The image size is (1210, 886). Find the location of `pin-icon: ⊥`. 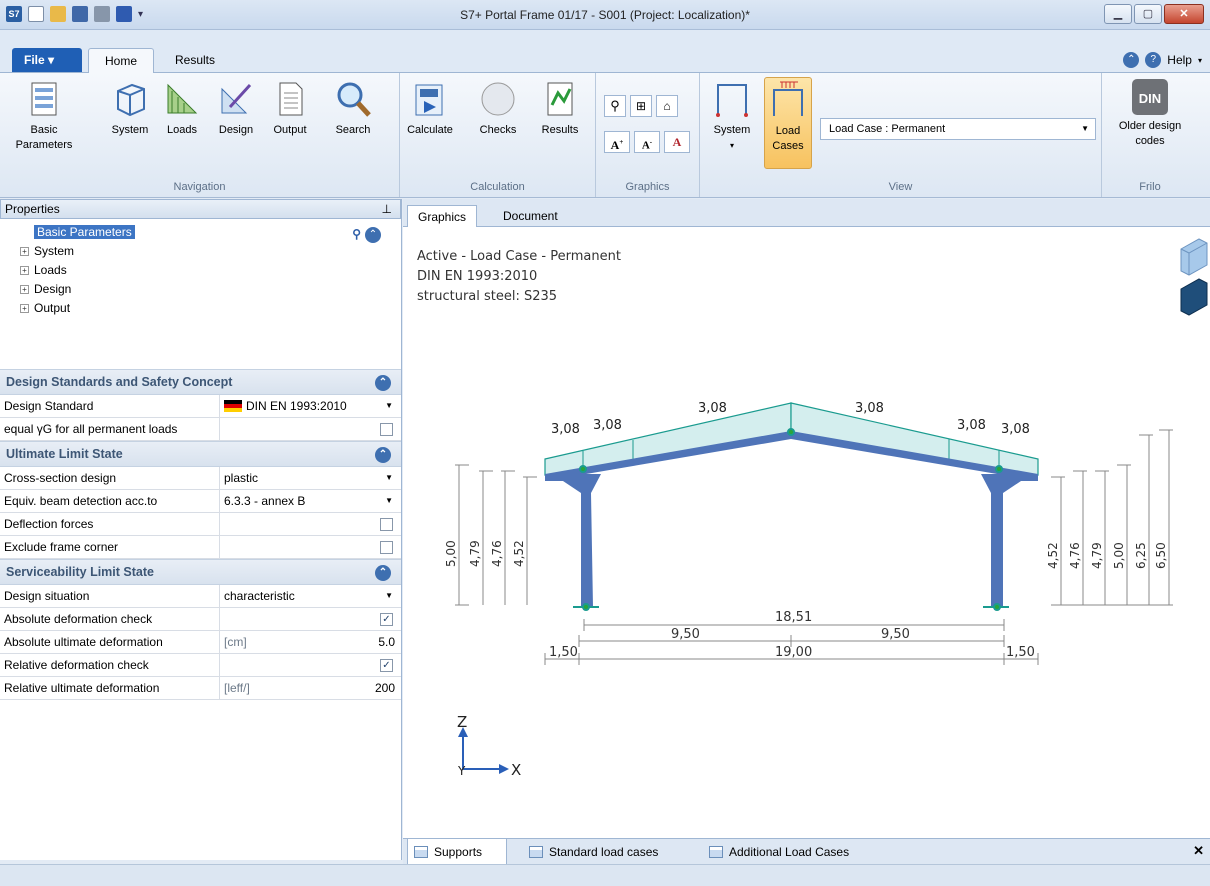

pin-icon: ⊥ is located at coordinates (387, 209).